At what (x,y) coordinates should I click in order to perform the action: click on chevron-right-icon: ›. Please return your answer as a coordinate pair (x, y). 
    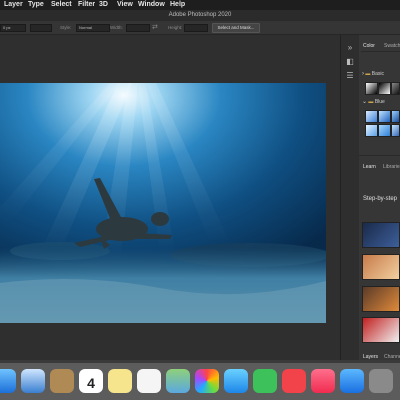
    Looking at the image, I should click on (363, 74).